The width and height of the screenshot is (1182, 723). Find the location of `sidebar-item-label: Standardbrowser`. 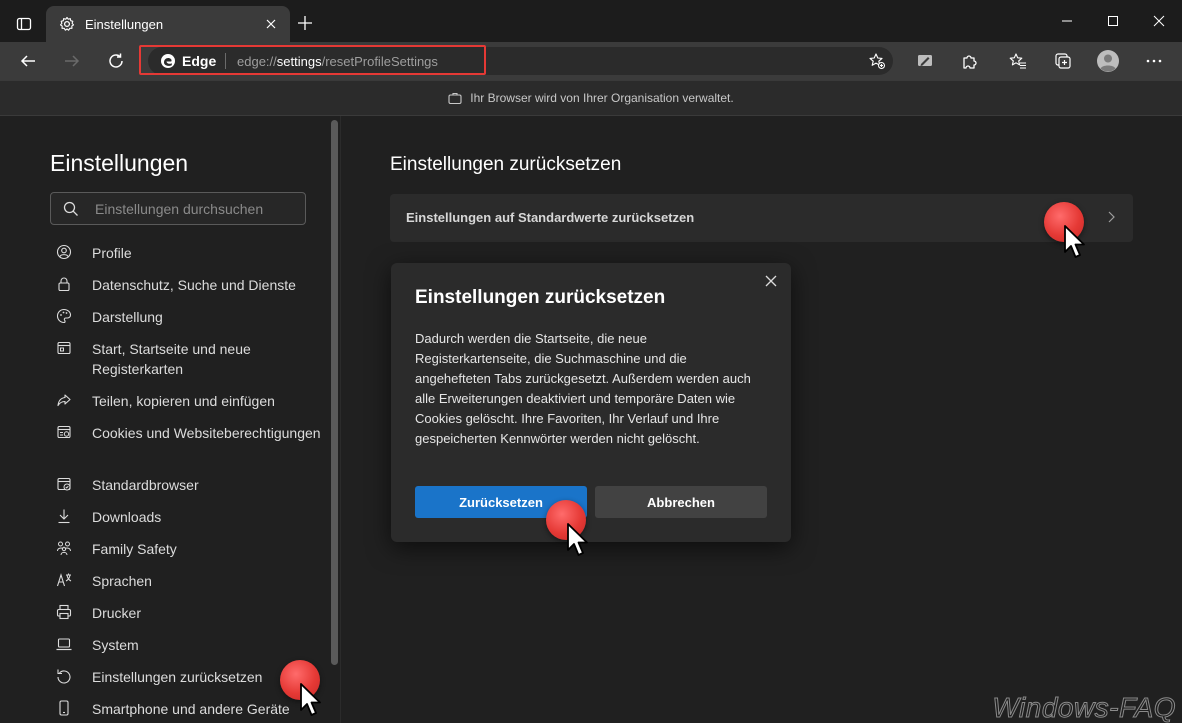

sidebar-item-label: Standardbrowser is located at coordinates (145, 485).